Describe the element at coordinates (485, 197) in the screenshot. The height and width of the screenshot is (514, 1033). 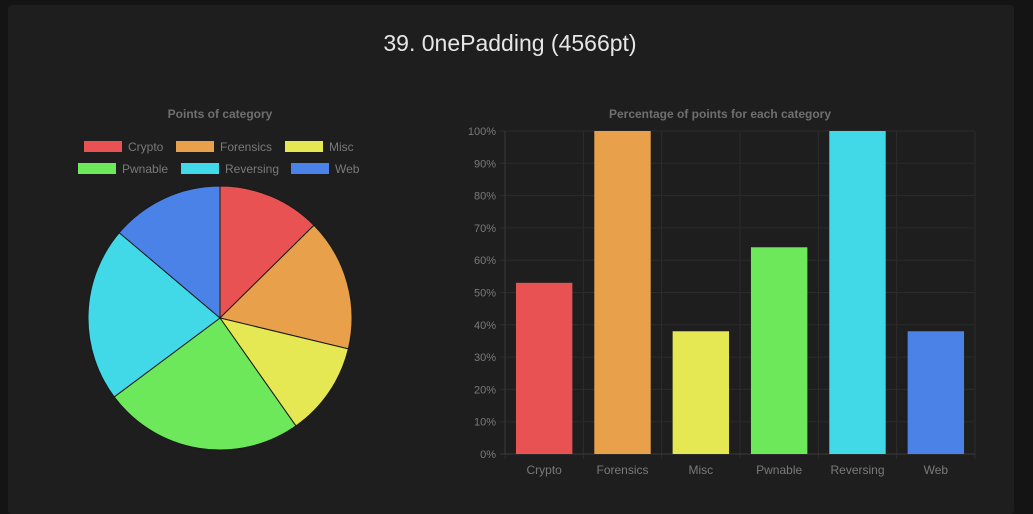
I see `y-tick-label: 80%` at that location.